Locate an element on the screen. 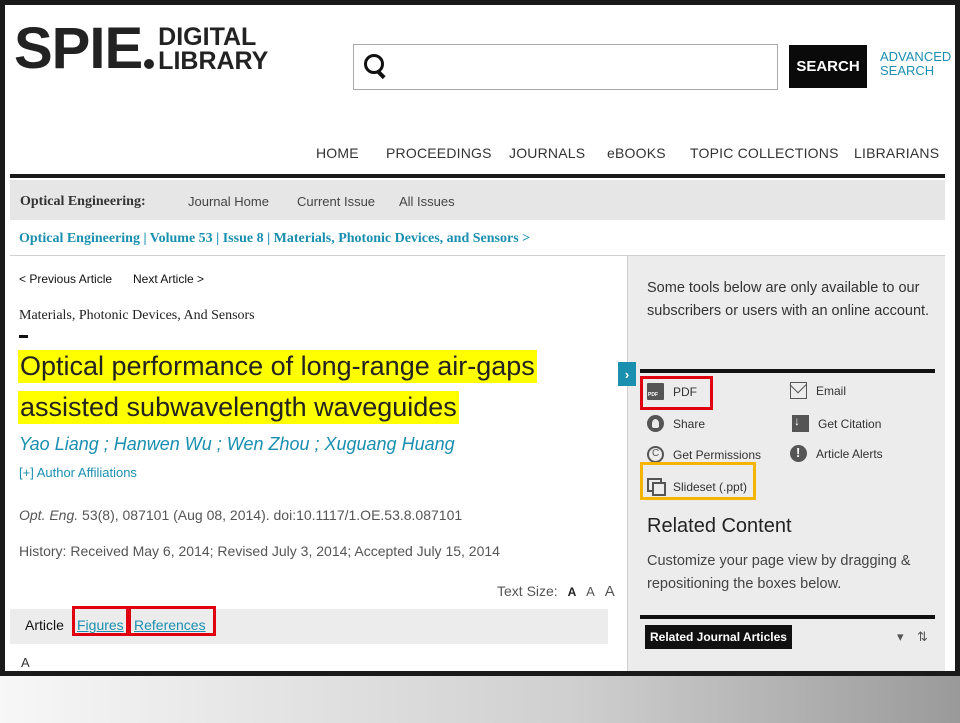 This screenshot has width=960, height=723. article-title-line-2: assisted subwavelength waveguides is located at coordinates (238, 407).